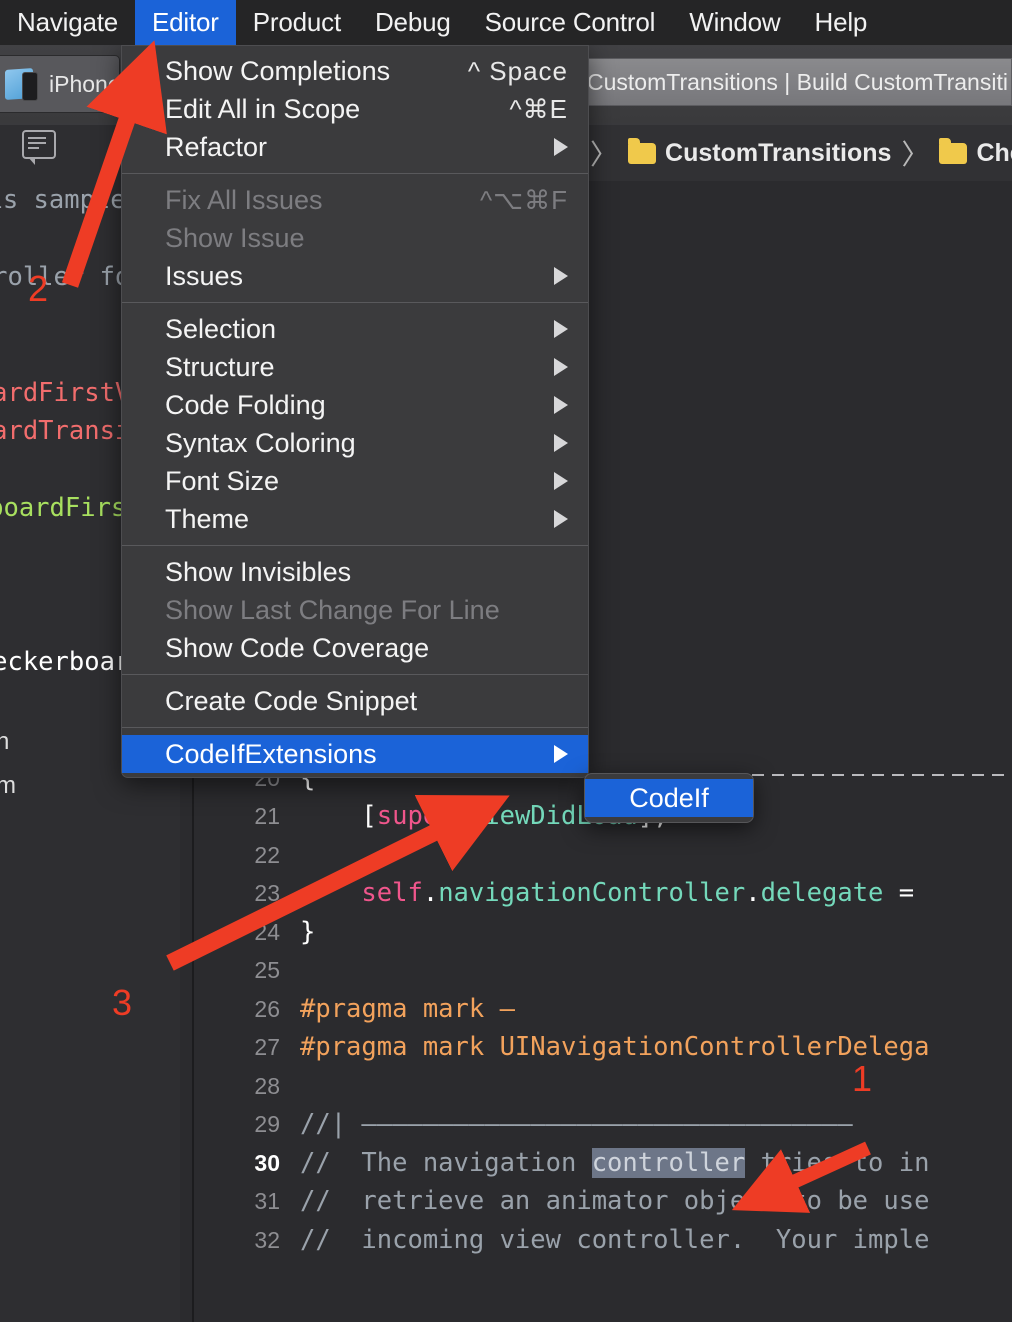 This screenshot has height=1322, width=1012. I want to click on annotation-number-1: 1, so click(862, 1078).